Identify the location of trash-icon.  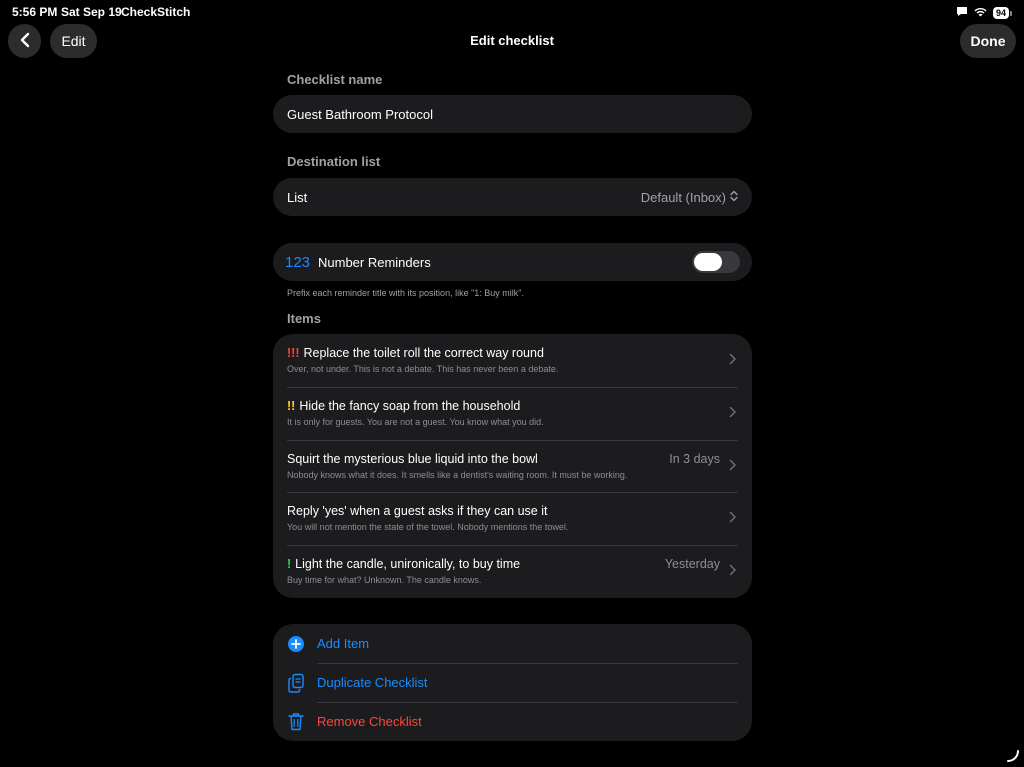
(296, 722).